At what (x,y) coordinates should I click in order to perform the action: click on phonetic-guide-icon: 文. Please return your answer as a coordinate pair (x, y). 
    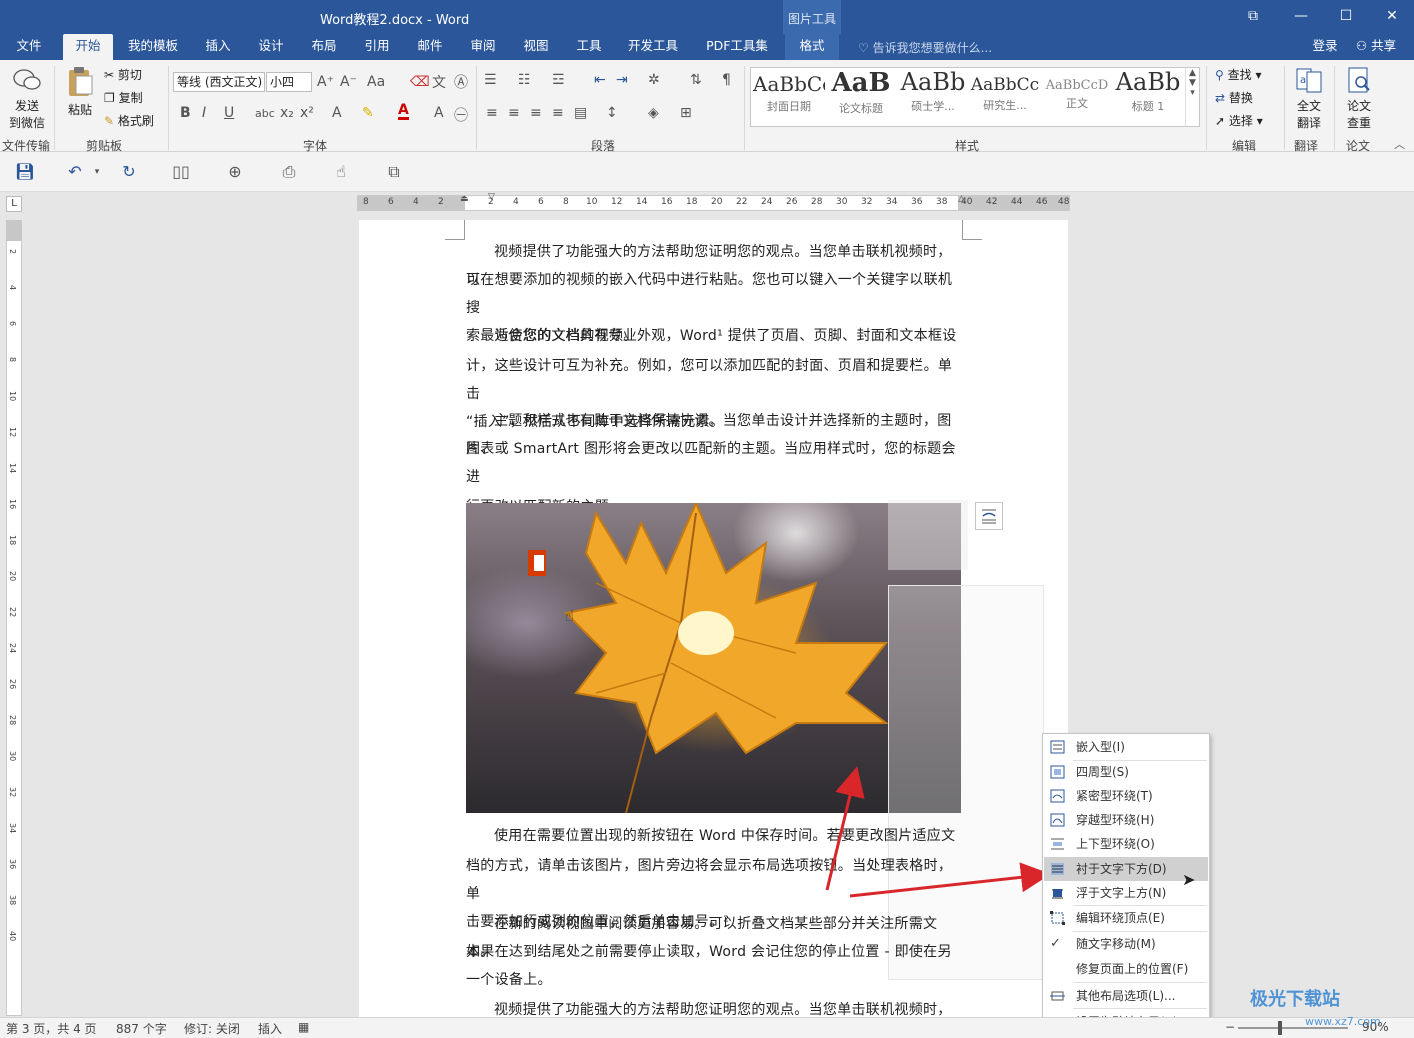
    Looking at the image, I should click on (439, 82).